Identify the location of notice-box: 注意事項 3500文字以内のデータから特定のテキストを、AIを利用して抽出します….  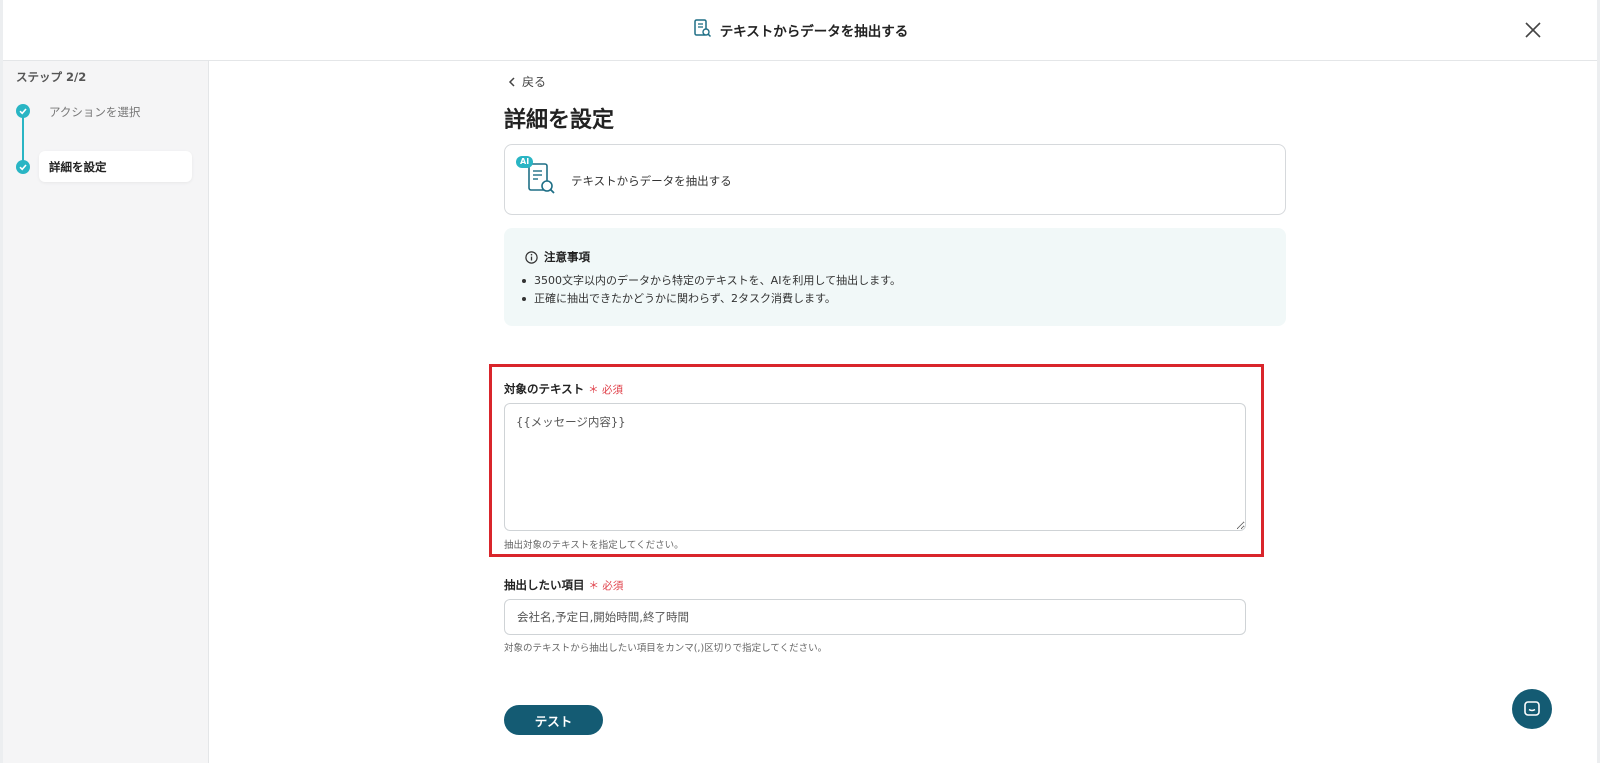
(895, 277).